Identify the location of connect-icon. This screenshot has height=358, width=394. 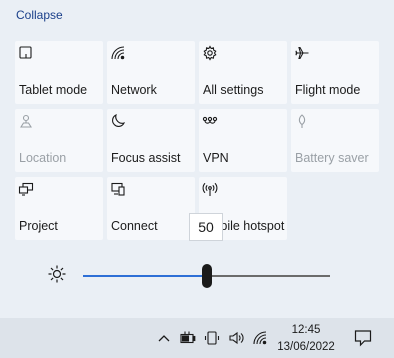
(118, 189).